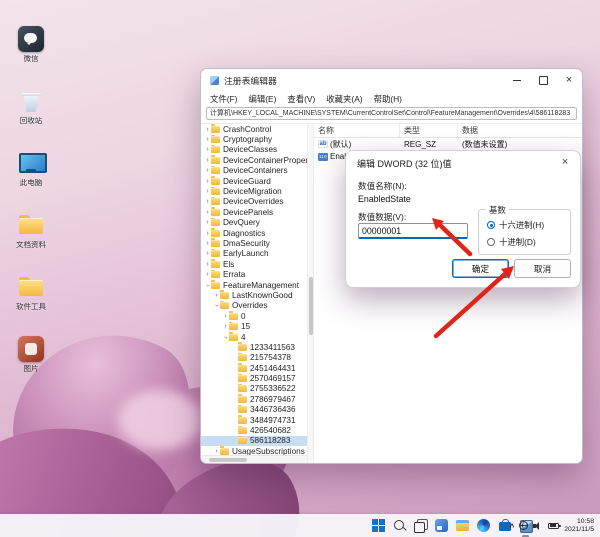  I want to click on menu-item: 收藏夹(A), so click(344, 99).